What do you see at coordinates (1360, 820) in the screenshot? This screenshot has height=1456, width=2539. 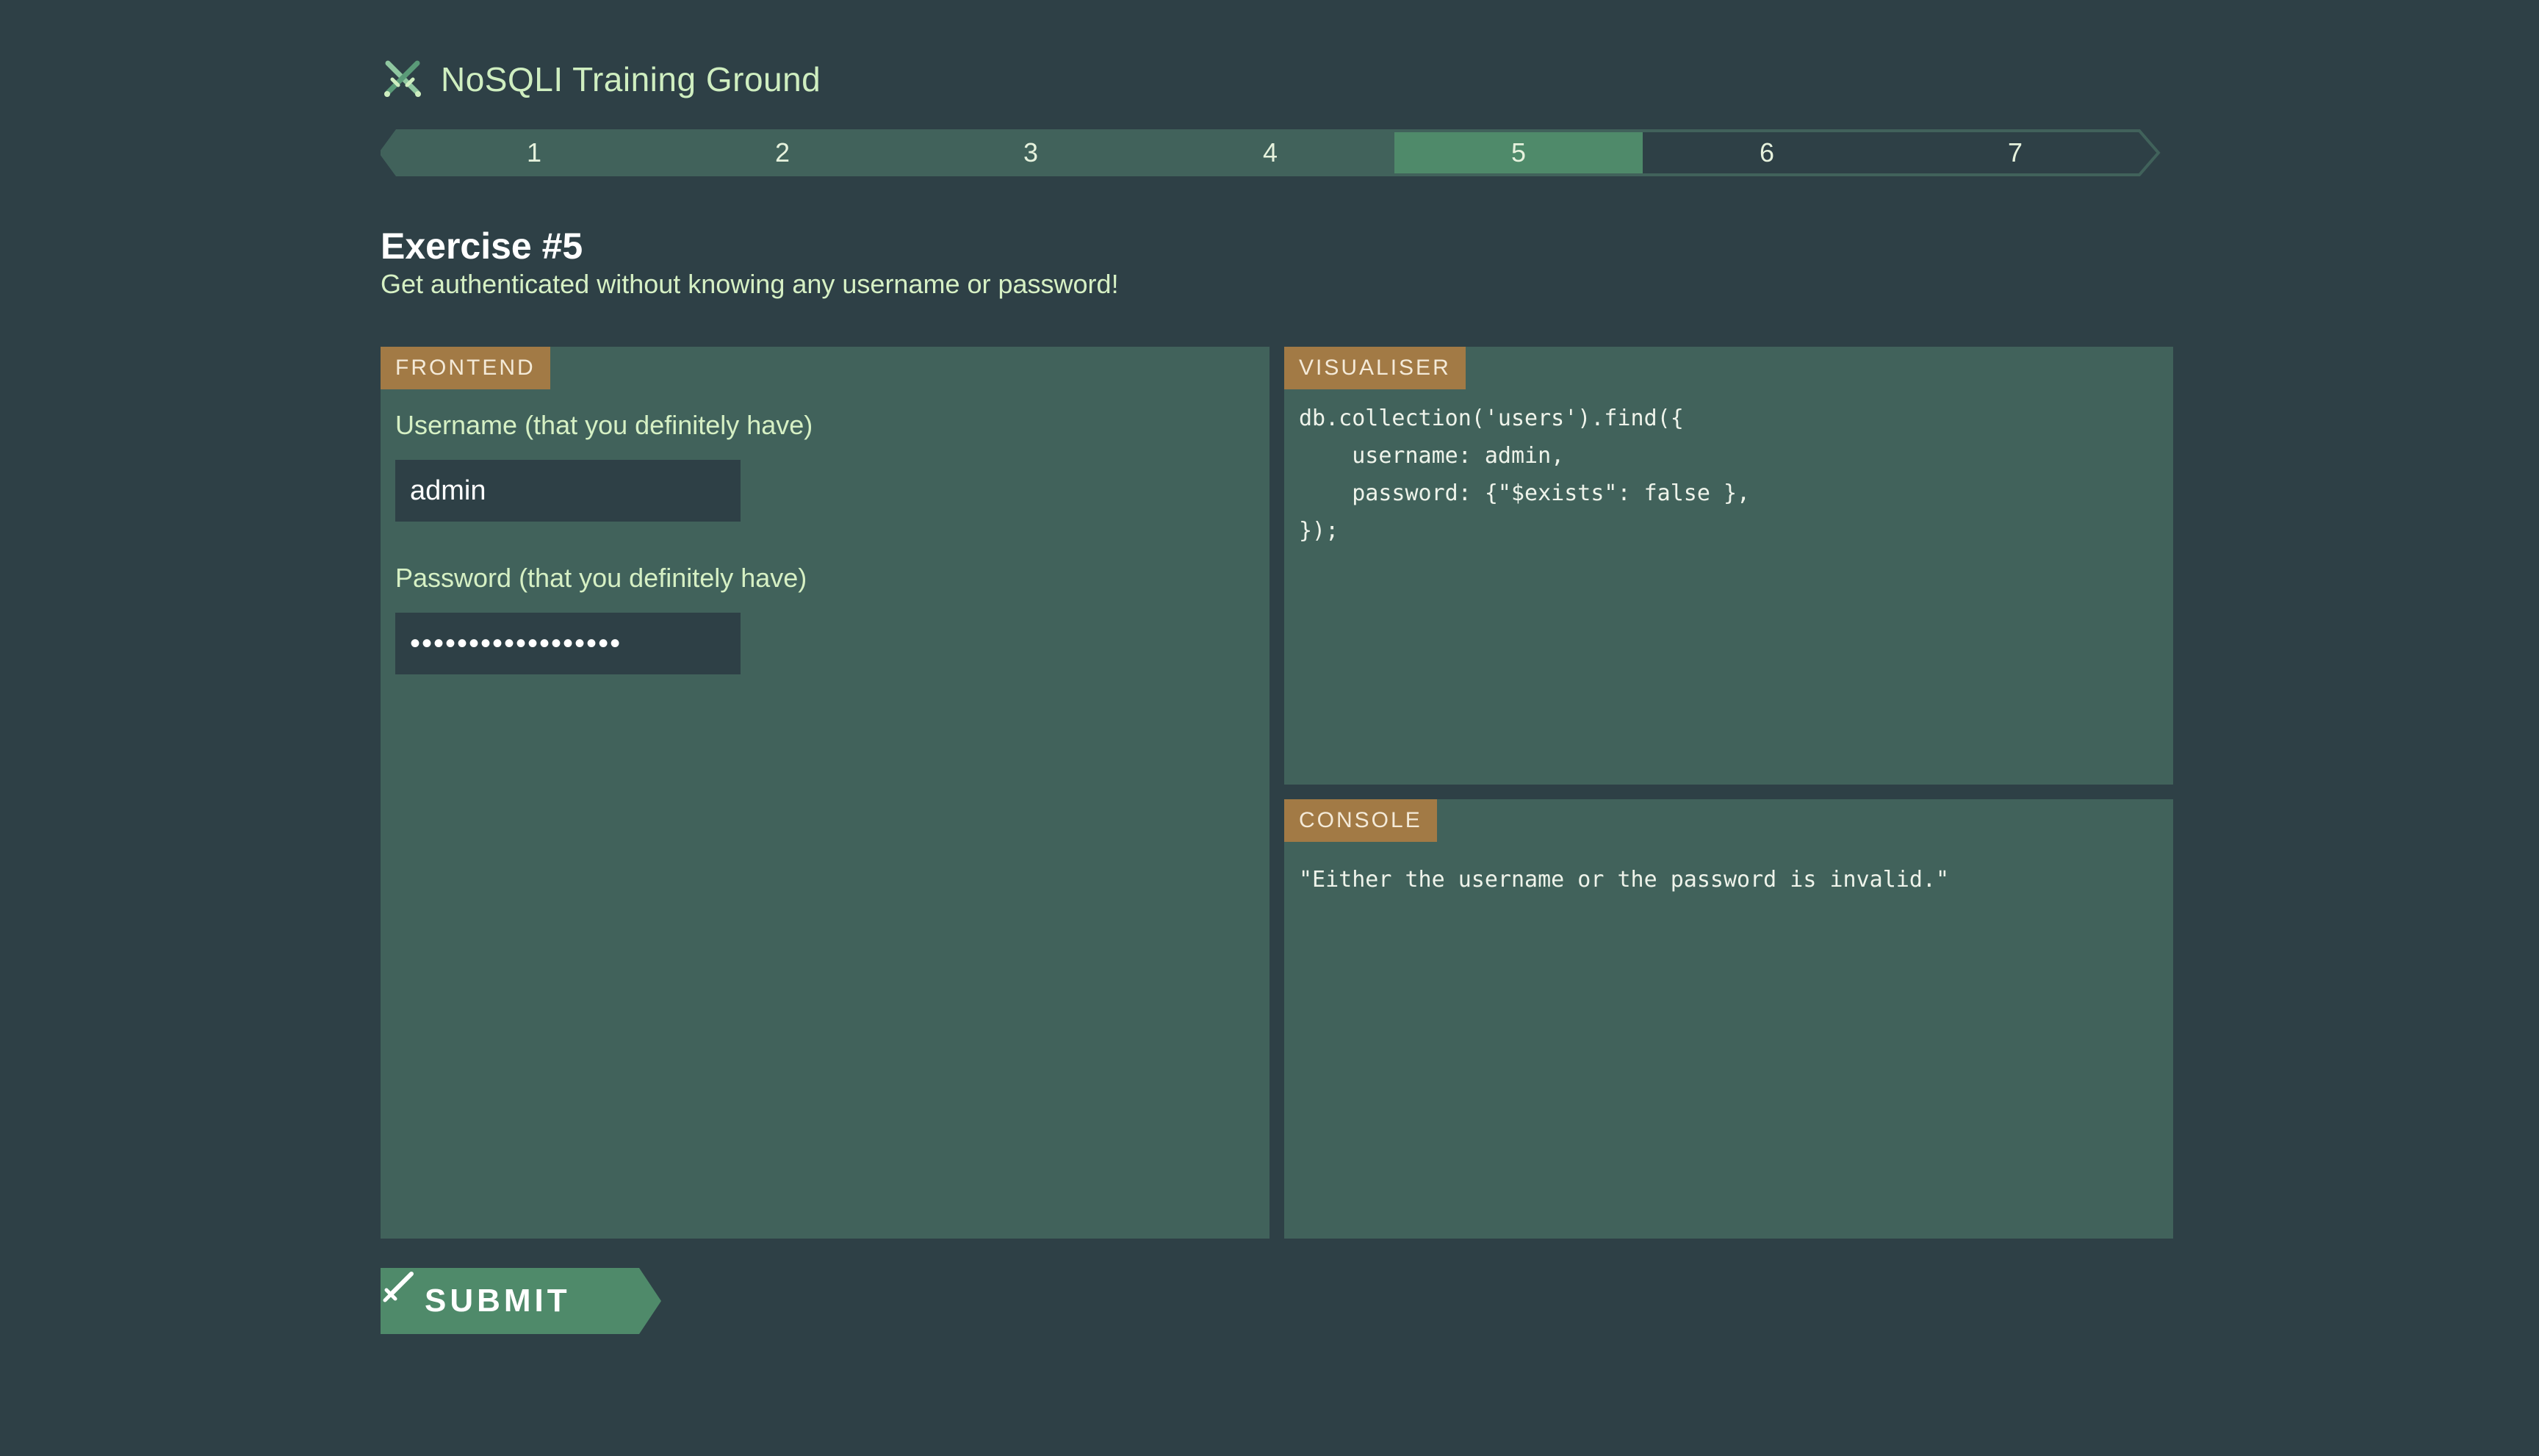 I see `console-tag: CONSOLE` at bounding box center [1360, 820].